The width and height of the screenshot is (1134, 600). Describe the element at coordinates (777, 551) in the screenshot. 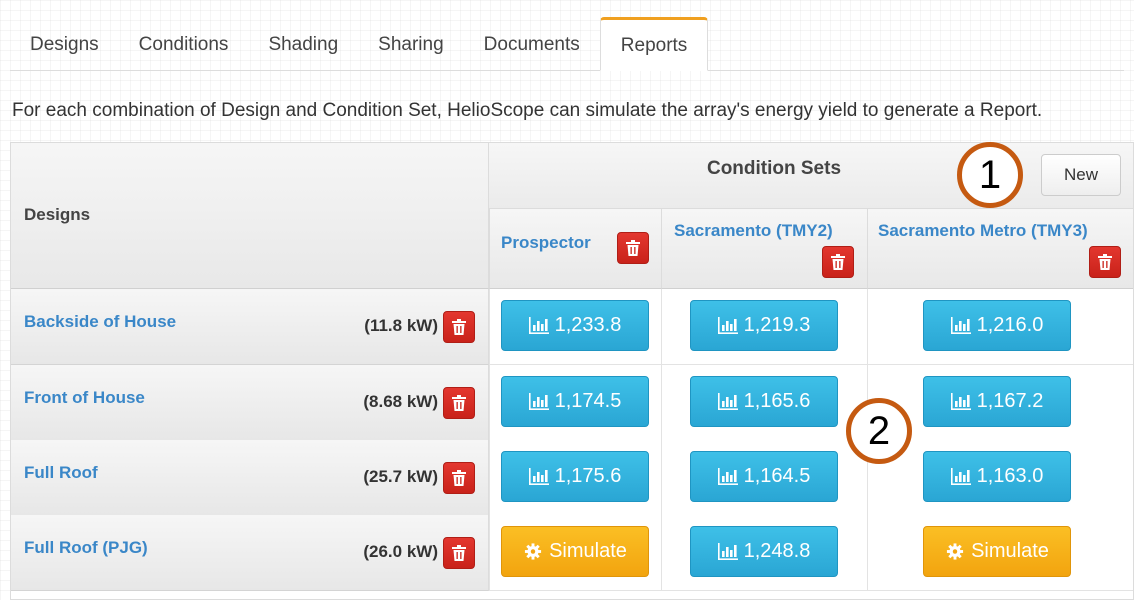

I see `report-value: 1,248.8` at that location.